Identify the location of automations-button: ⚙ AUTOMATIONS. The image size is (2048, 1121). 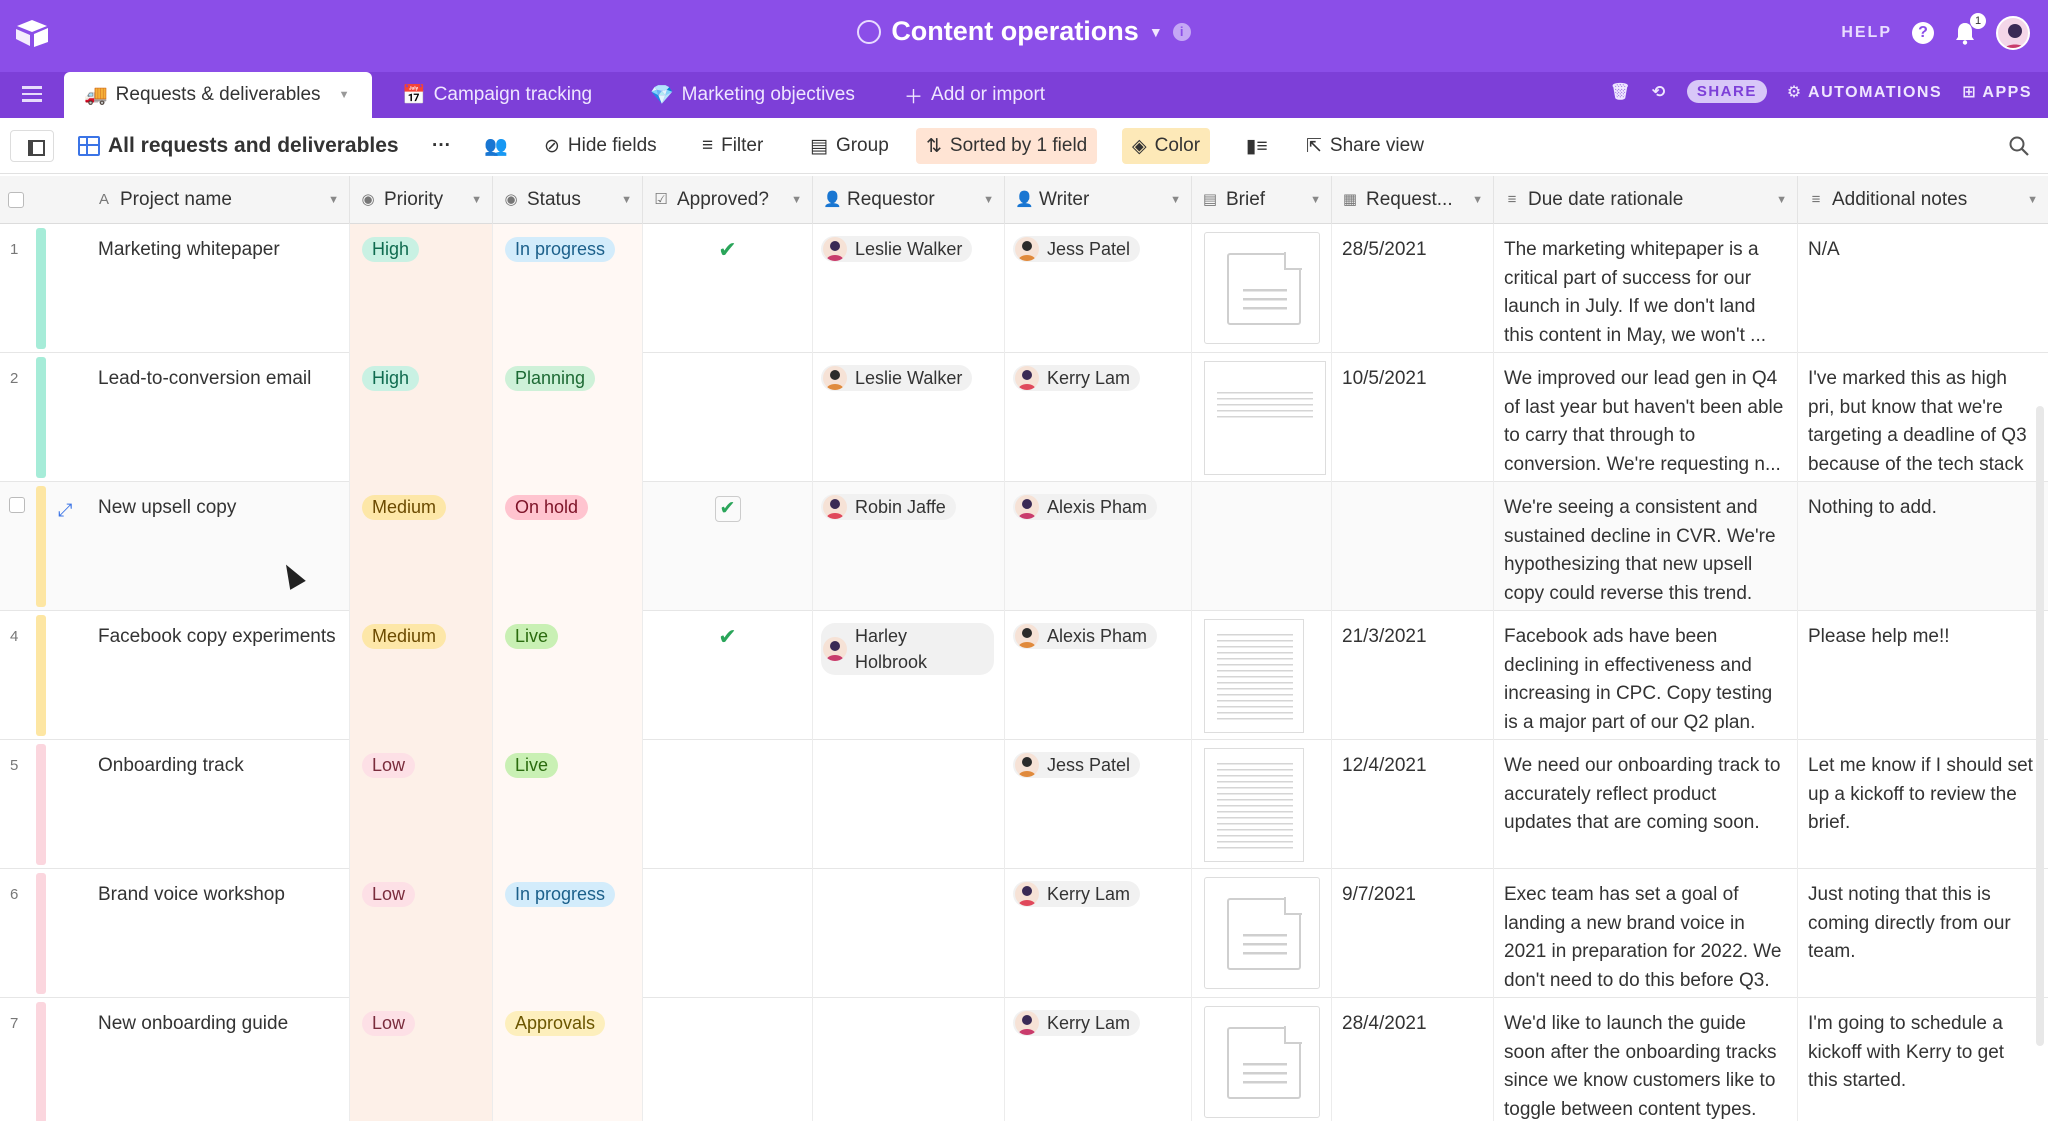
(1864, 92).